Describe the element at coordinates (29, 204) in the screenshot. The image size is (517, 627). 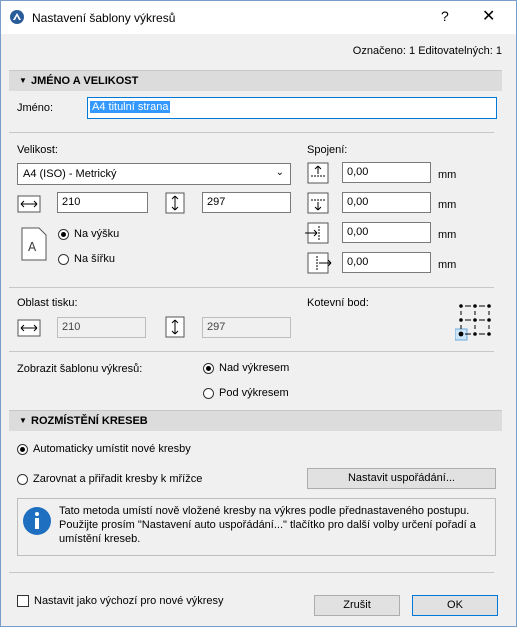
I see `width-icon` at that location.